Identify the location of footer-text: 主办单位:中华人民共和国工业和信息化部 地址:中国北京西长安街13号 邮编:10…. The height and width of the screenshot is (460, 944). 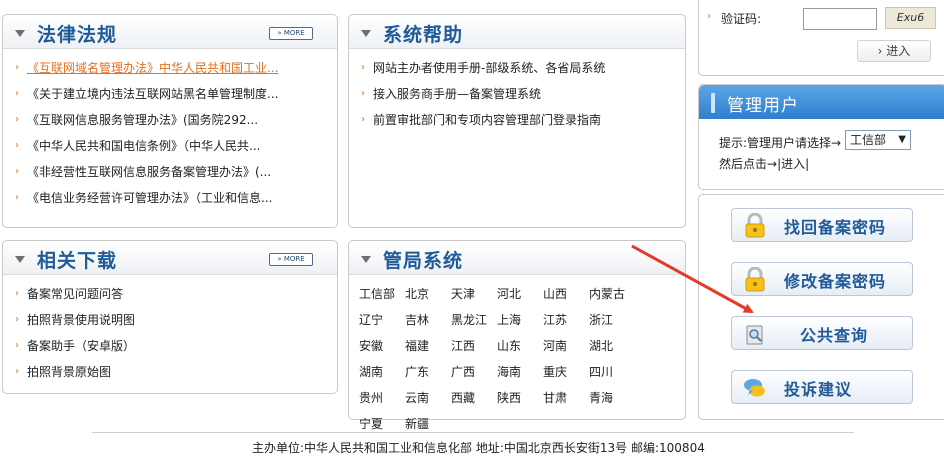
(478, 448).